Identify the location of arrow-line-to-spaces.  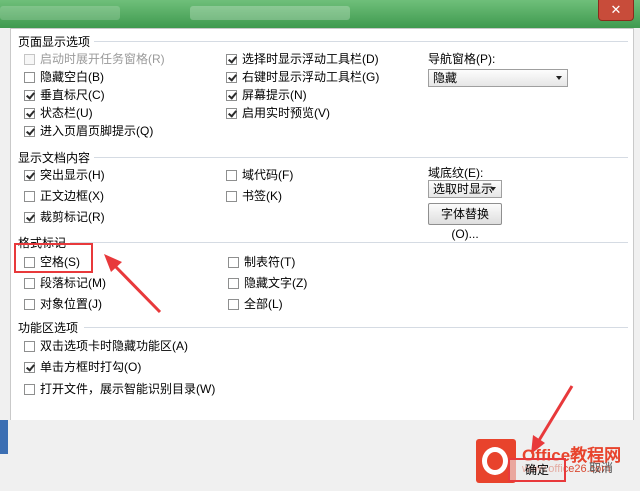
(136, 288).